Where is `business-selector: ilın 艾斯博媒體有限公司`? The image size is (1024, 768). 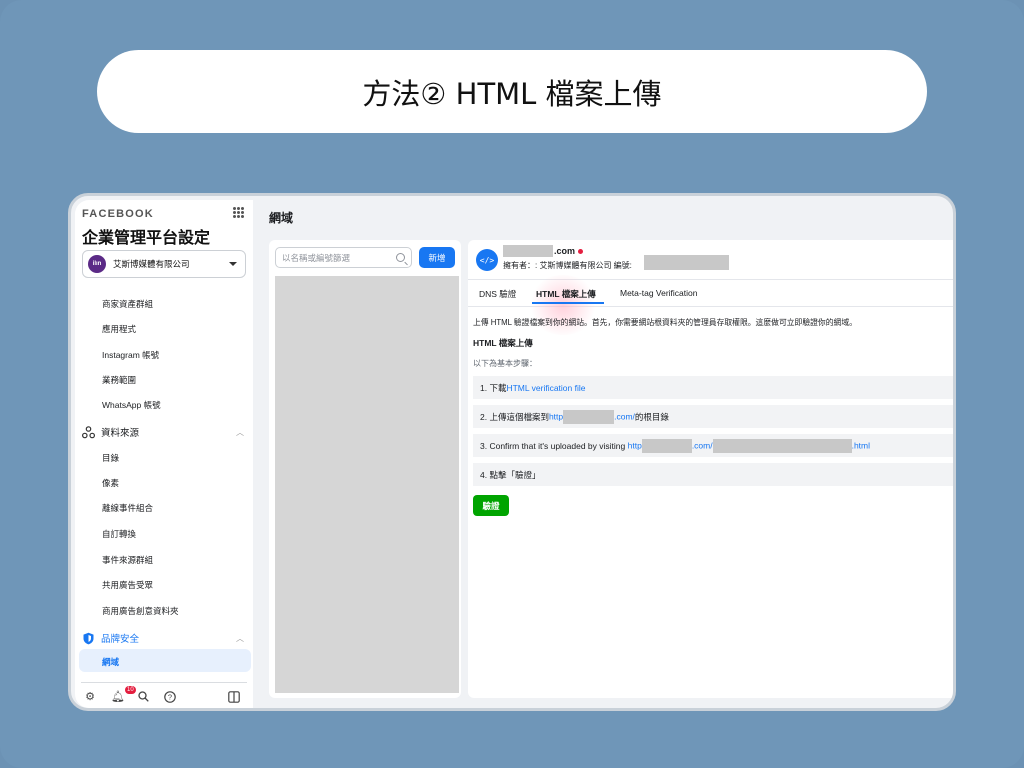 business-selector: ilın 艾斯博媒體有限公司 is located at coordinates (164, 264).